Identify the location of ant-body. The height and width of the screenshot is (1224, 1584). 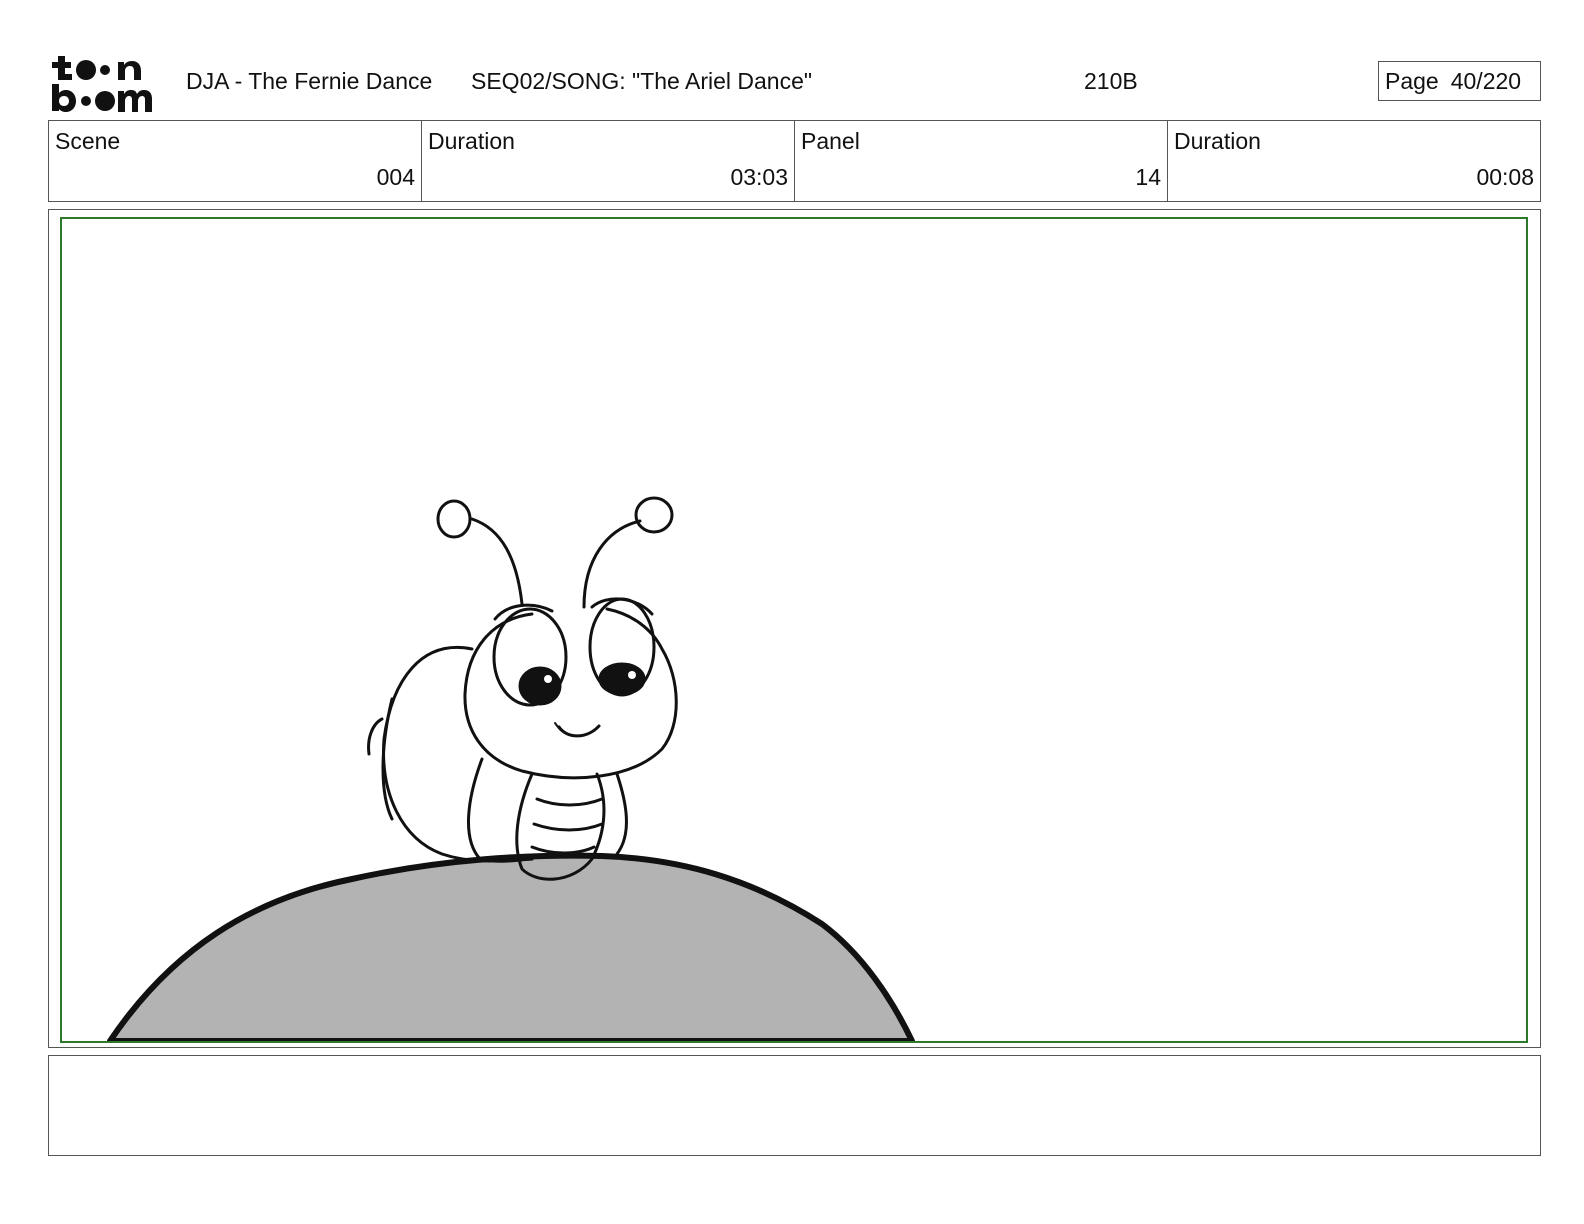
(458, 754).